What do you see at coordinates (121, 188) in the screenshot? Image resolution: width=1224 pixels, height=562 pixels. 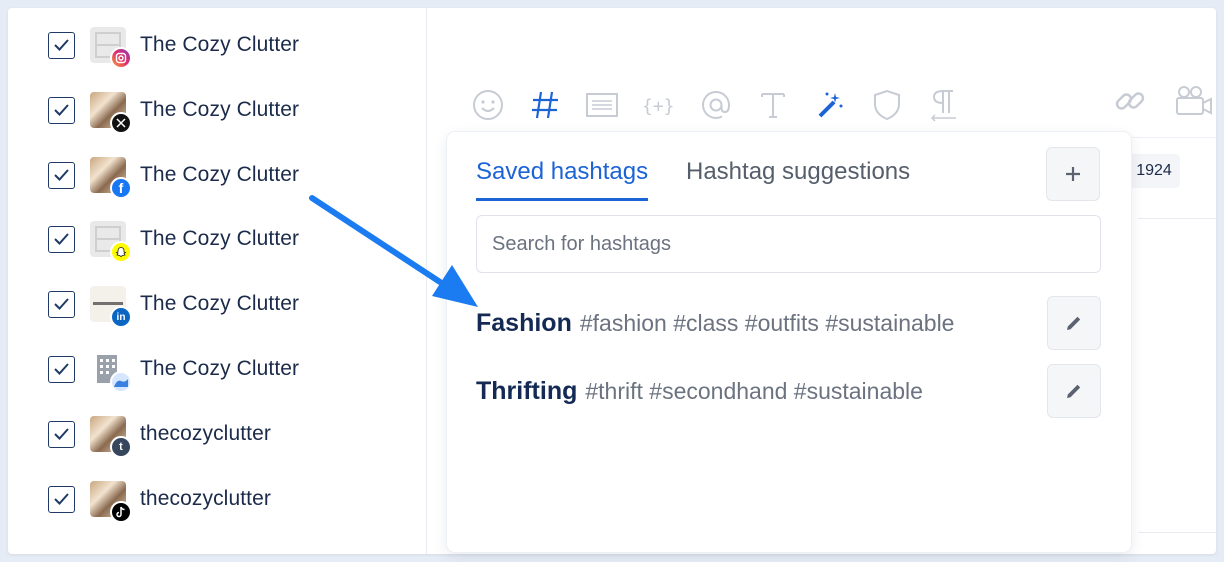 I see `facebook-icon: f` at bounding box center [121, 188].